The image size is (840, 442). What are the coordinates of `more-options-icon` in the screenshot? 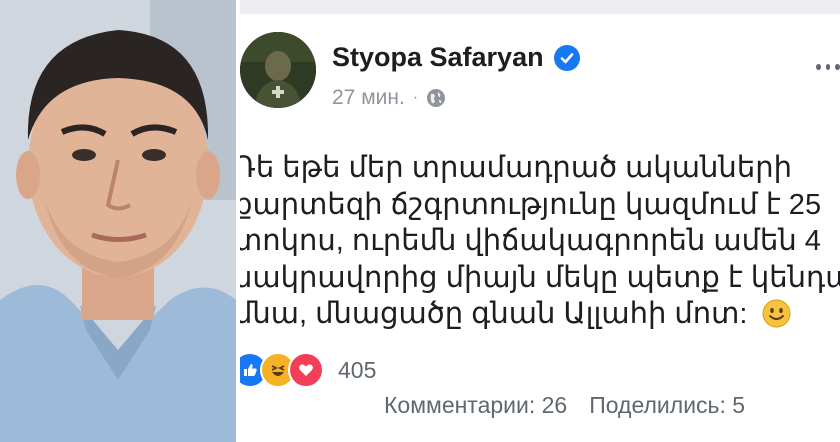 It's located at (828, 70).